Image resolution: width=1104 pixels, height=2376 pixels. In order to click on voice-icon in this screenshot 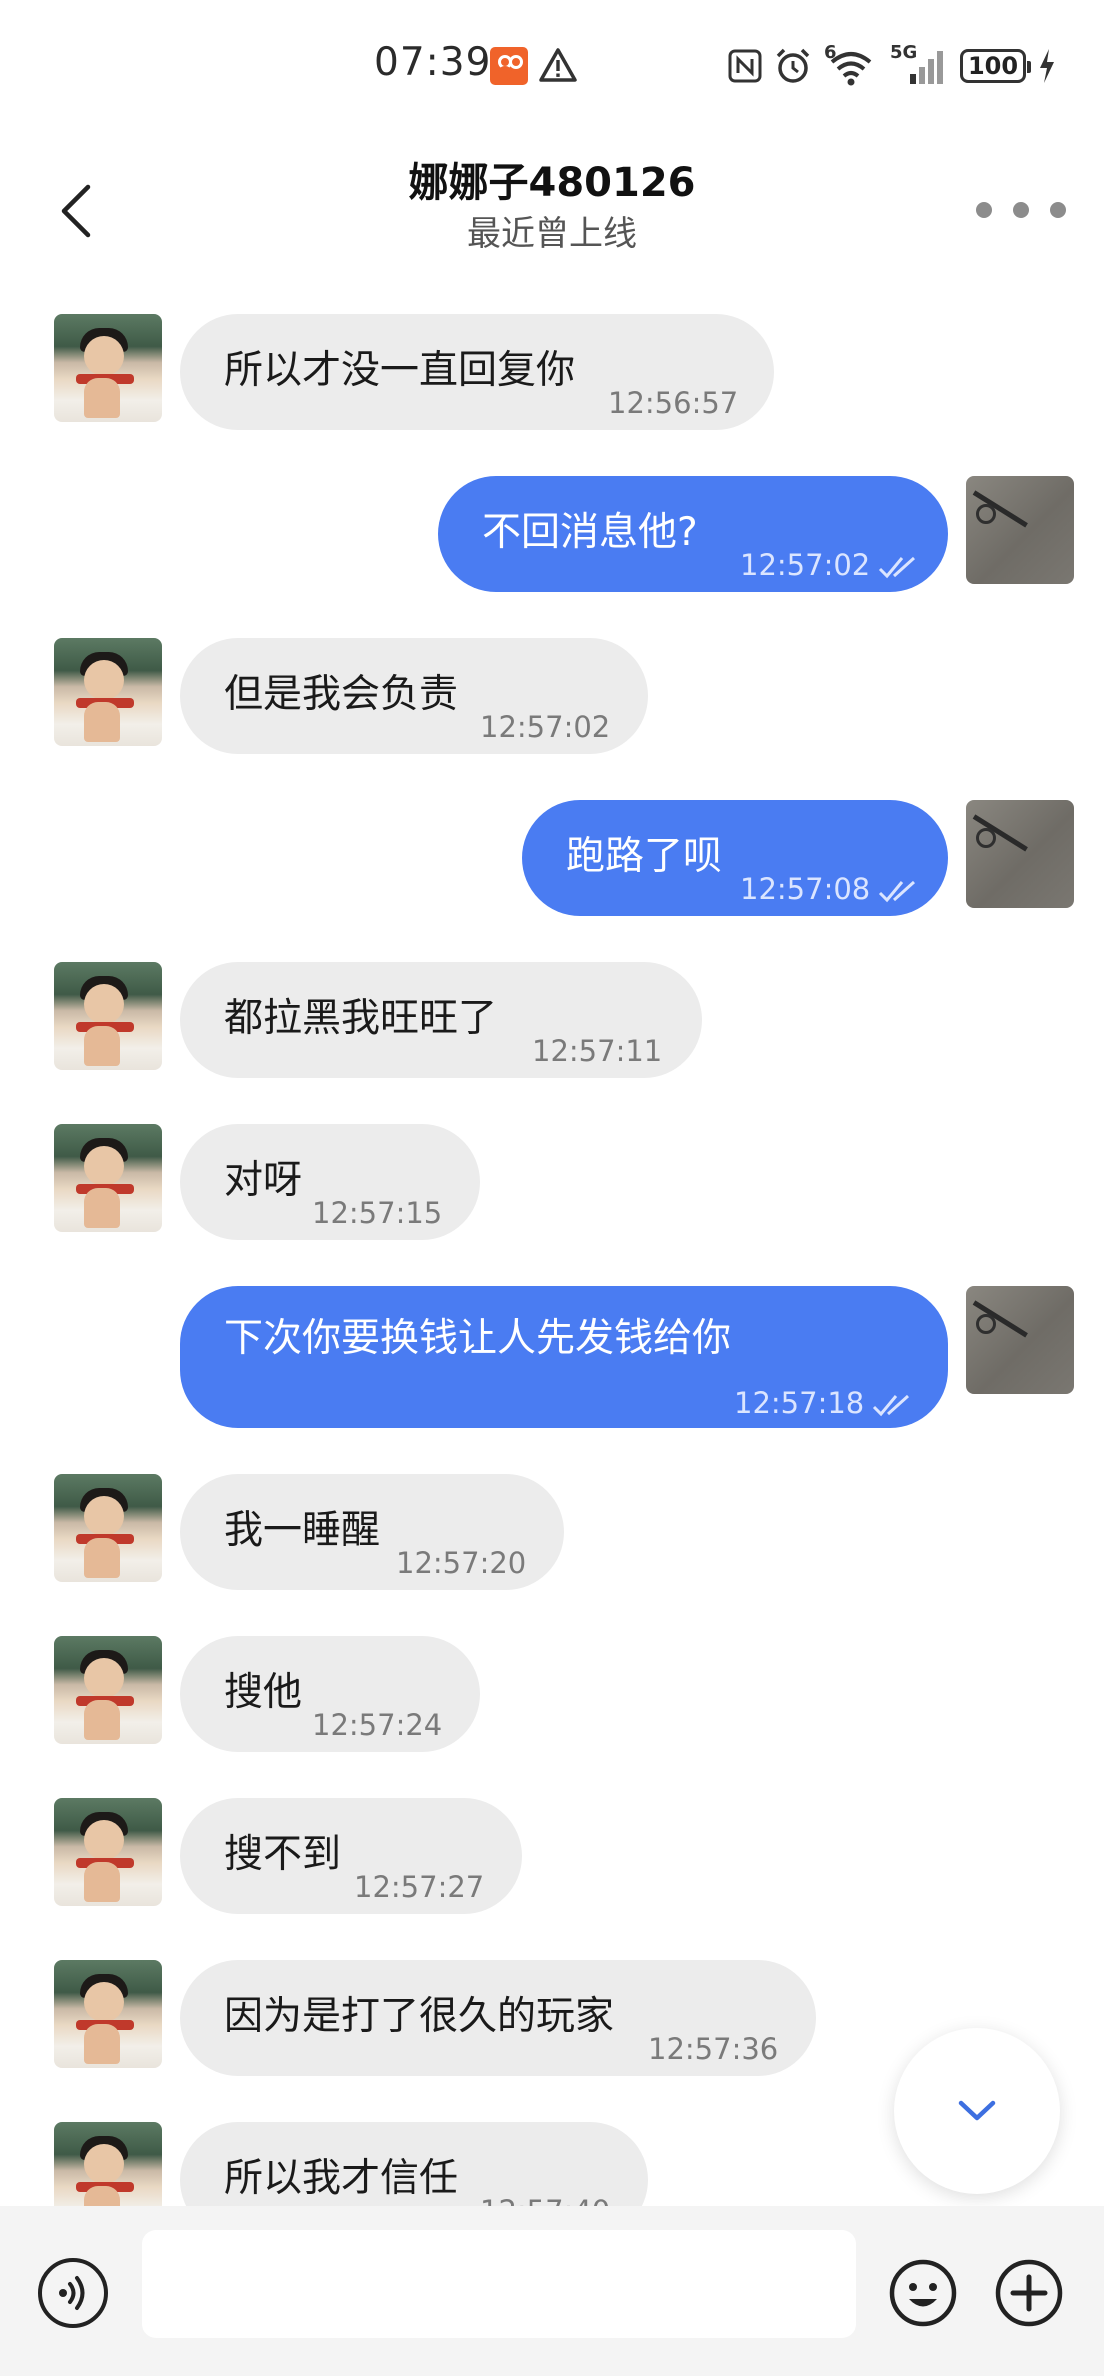, I will do `click(72, 2293)`.